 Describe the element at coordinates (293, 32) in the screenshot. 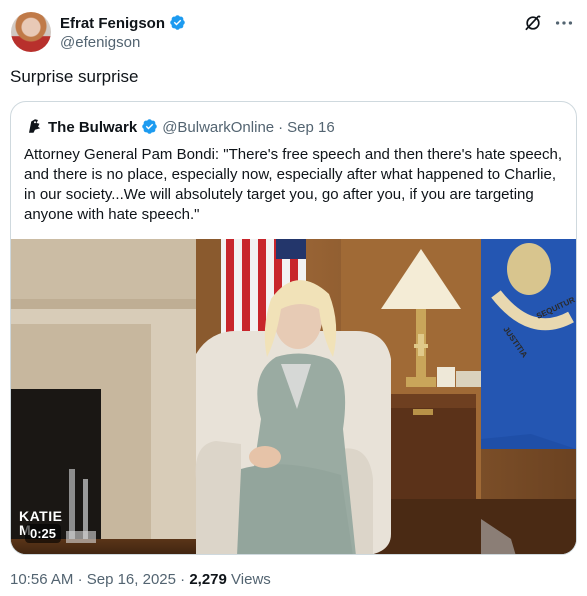

I see `post-header: Efrat Fenigson @efenigson` at that location.